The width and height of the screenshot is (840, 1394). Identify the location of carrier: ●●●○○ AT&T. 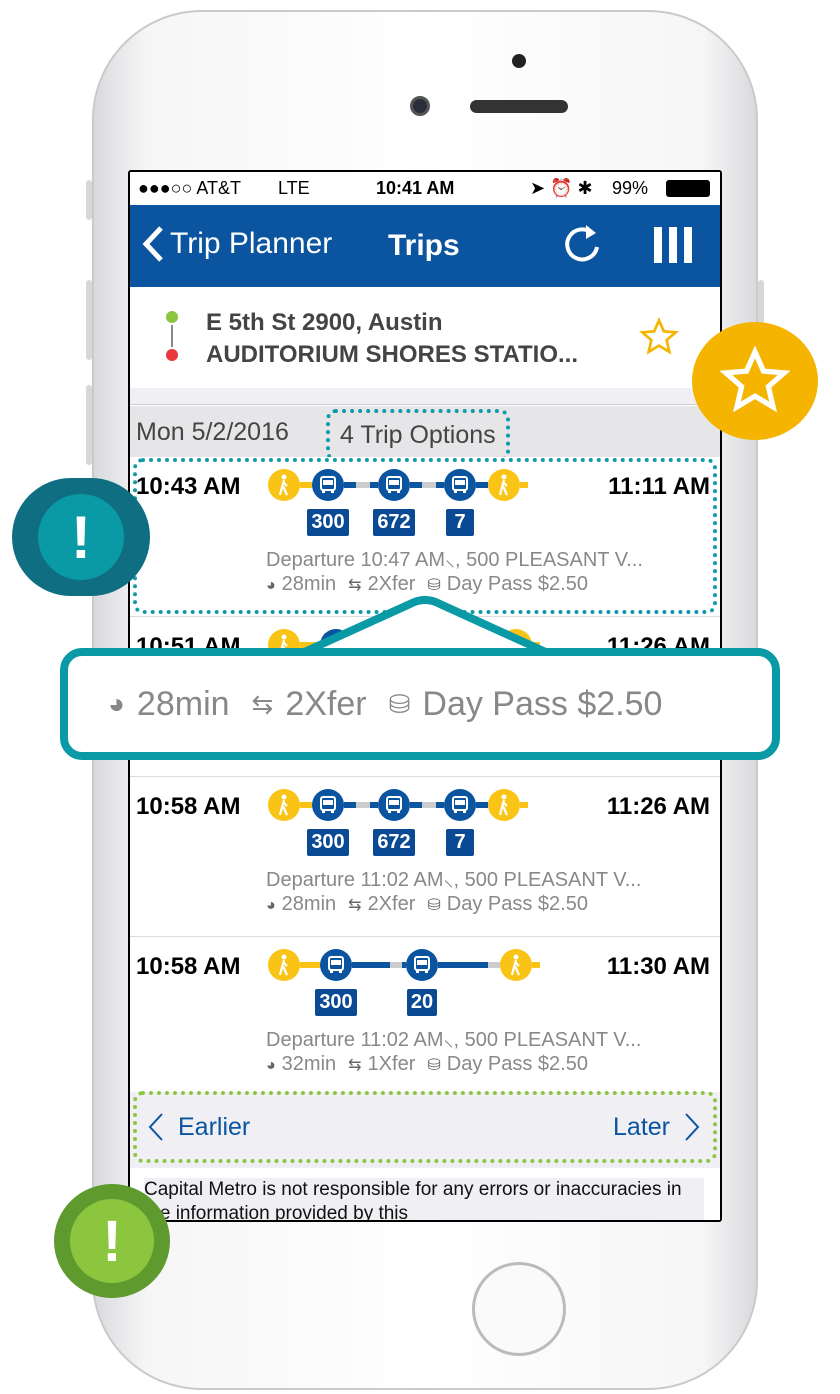
(190, 188).